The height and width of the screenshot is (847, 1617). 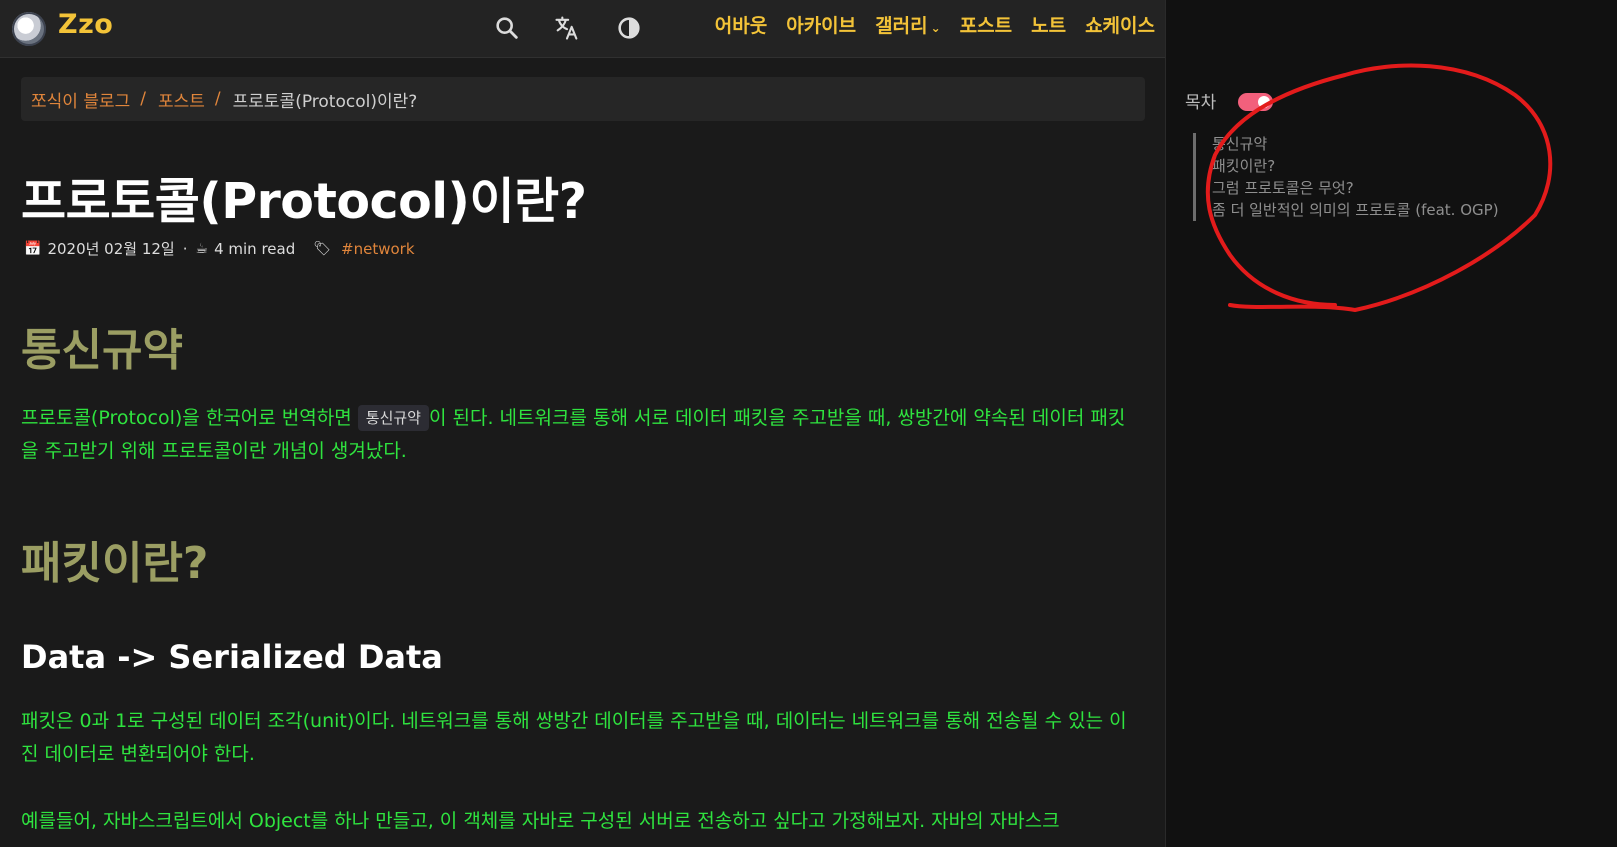 I want to click on section-heading-communication: 통신규약, so click(x=102, y=350).